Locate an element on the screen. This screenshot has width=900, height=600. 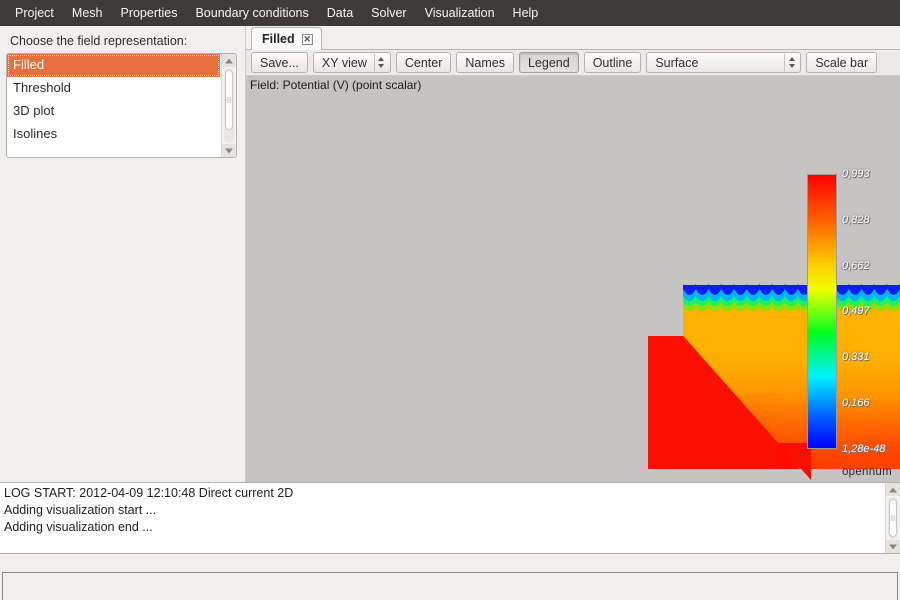
scroll-up-button is located at coordinates (229, 60).